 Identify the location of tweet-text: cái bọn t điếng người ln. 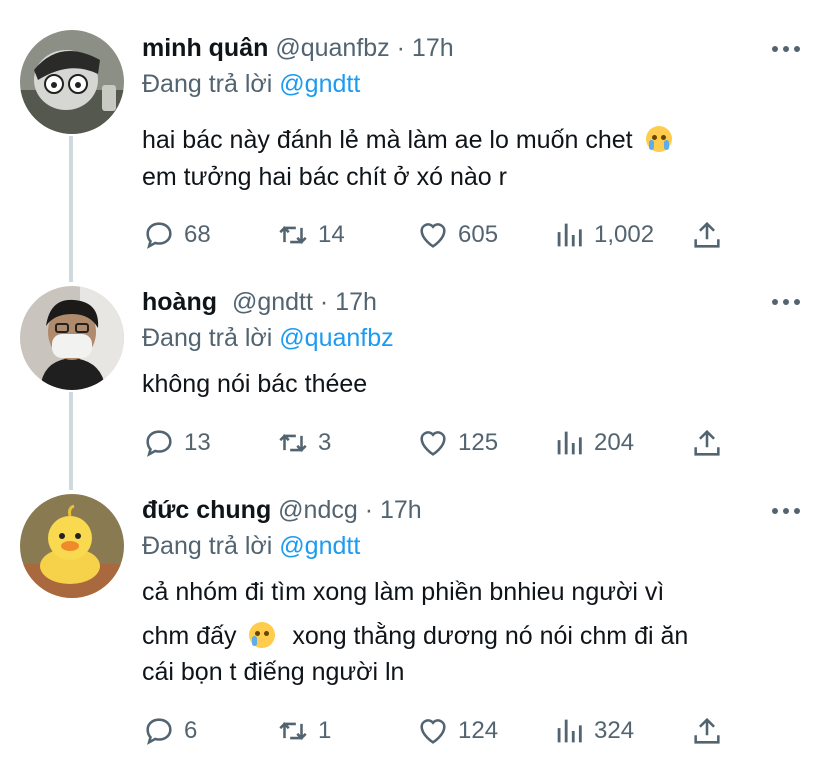
(273, 672).